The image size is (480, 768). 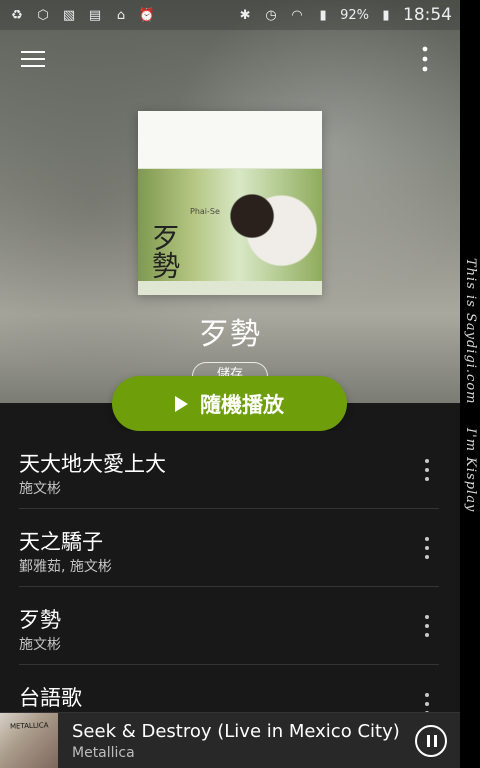 What do you see at coordinates (29, 726) in the screenshot?
I see `album-art-text-art: METALLICA` at bounding box center [29, 726].